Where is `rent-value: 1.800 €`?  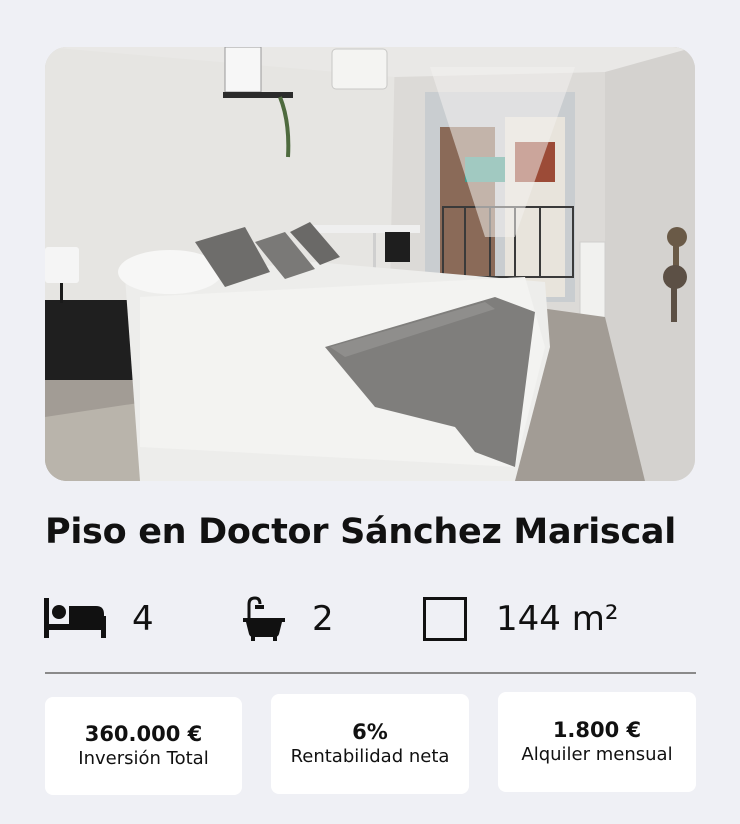 rent-value: 1.800 € is located at coordinates (597, 729).